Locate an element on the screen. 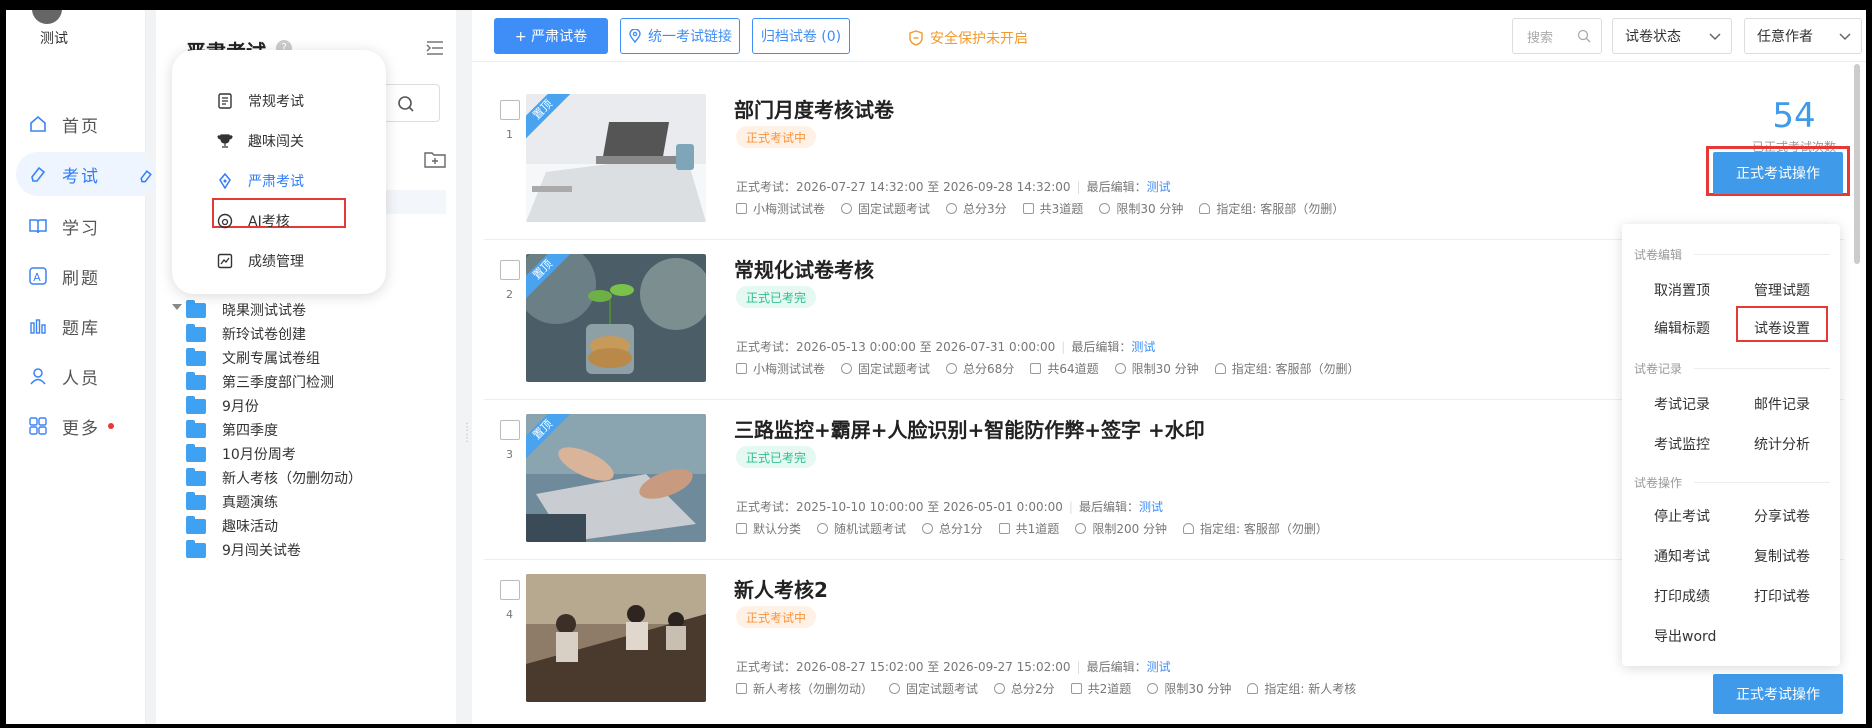  nav-label: 学习 is located at coordinates (81, 228).